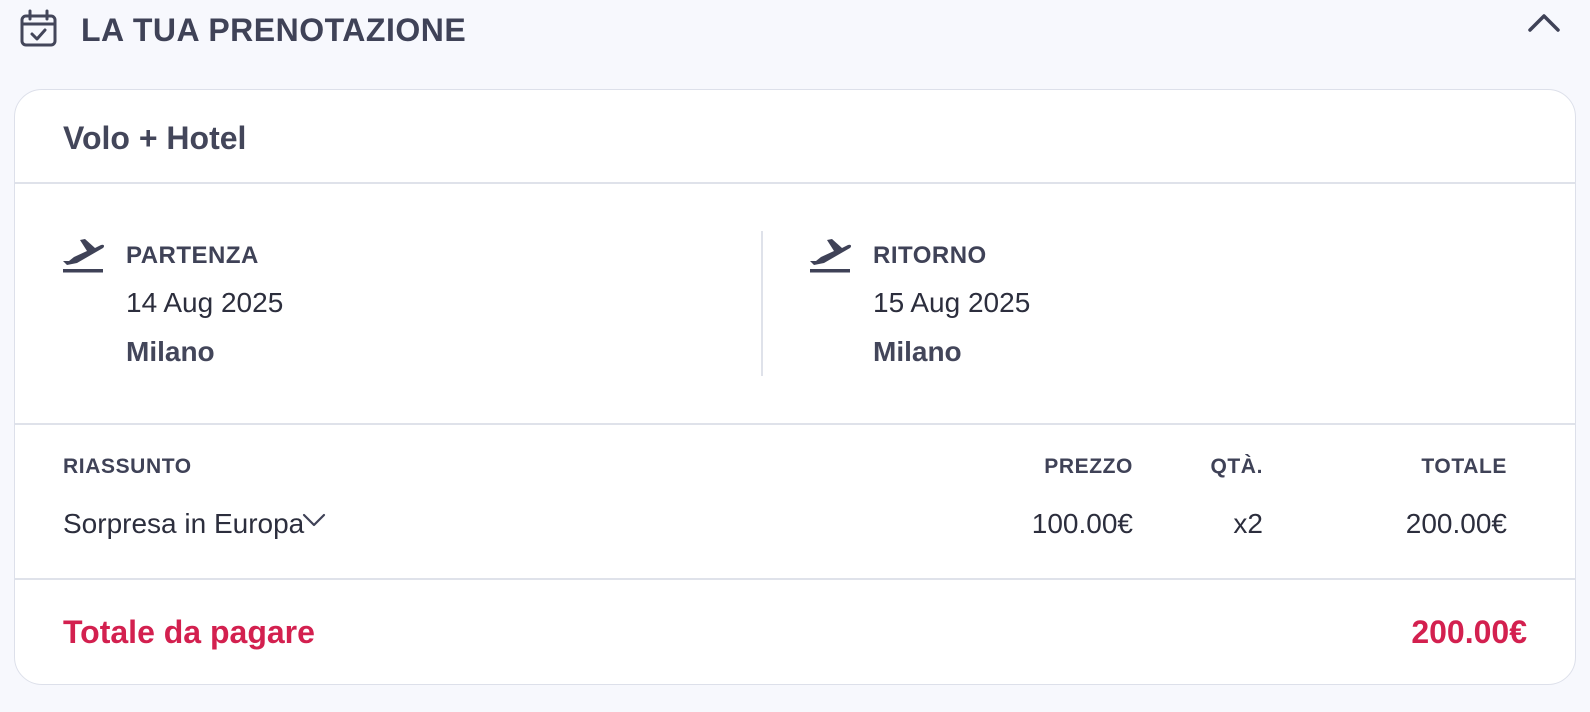  What do you see at coordinates (314, 520) in the screenshot?
I see `chevron-down-icon` at bounding box center [314, 520].